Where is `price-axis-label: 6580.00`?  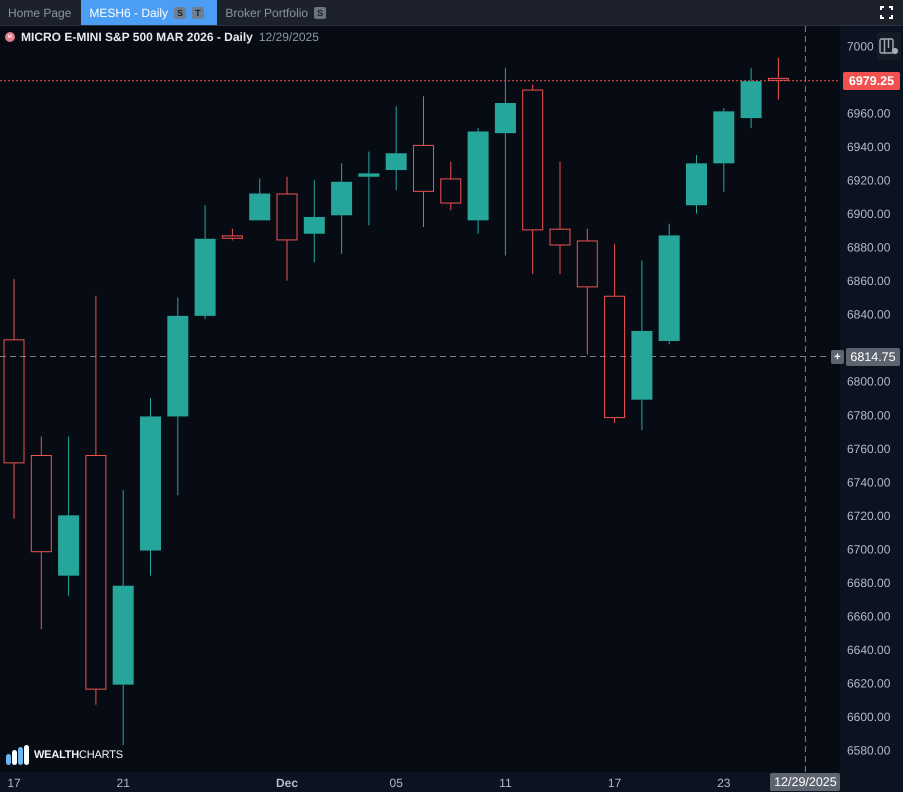 price-axis-label: 6580.00 is located at coordinates (868, 751).